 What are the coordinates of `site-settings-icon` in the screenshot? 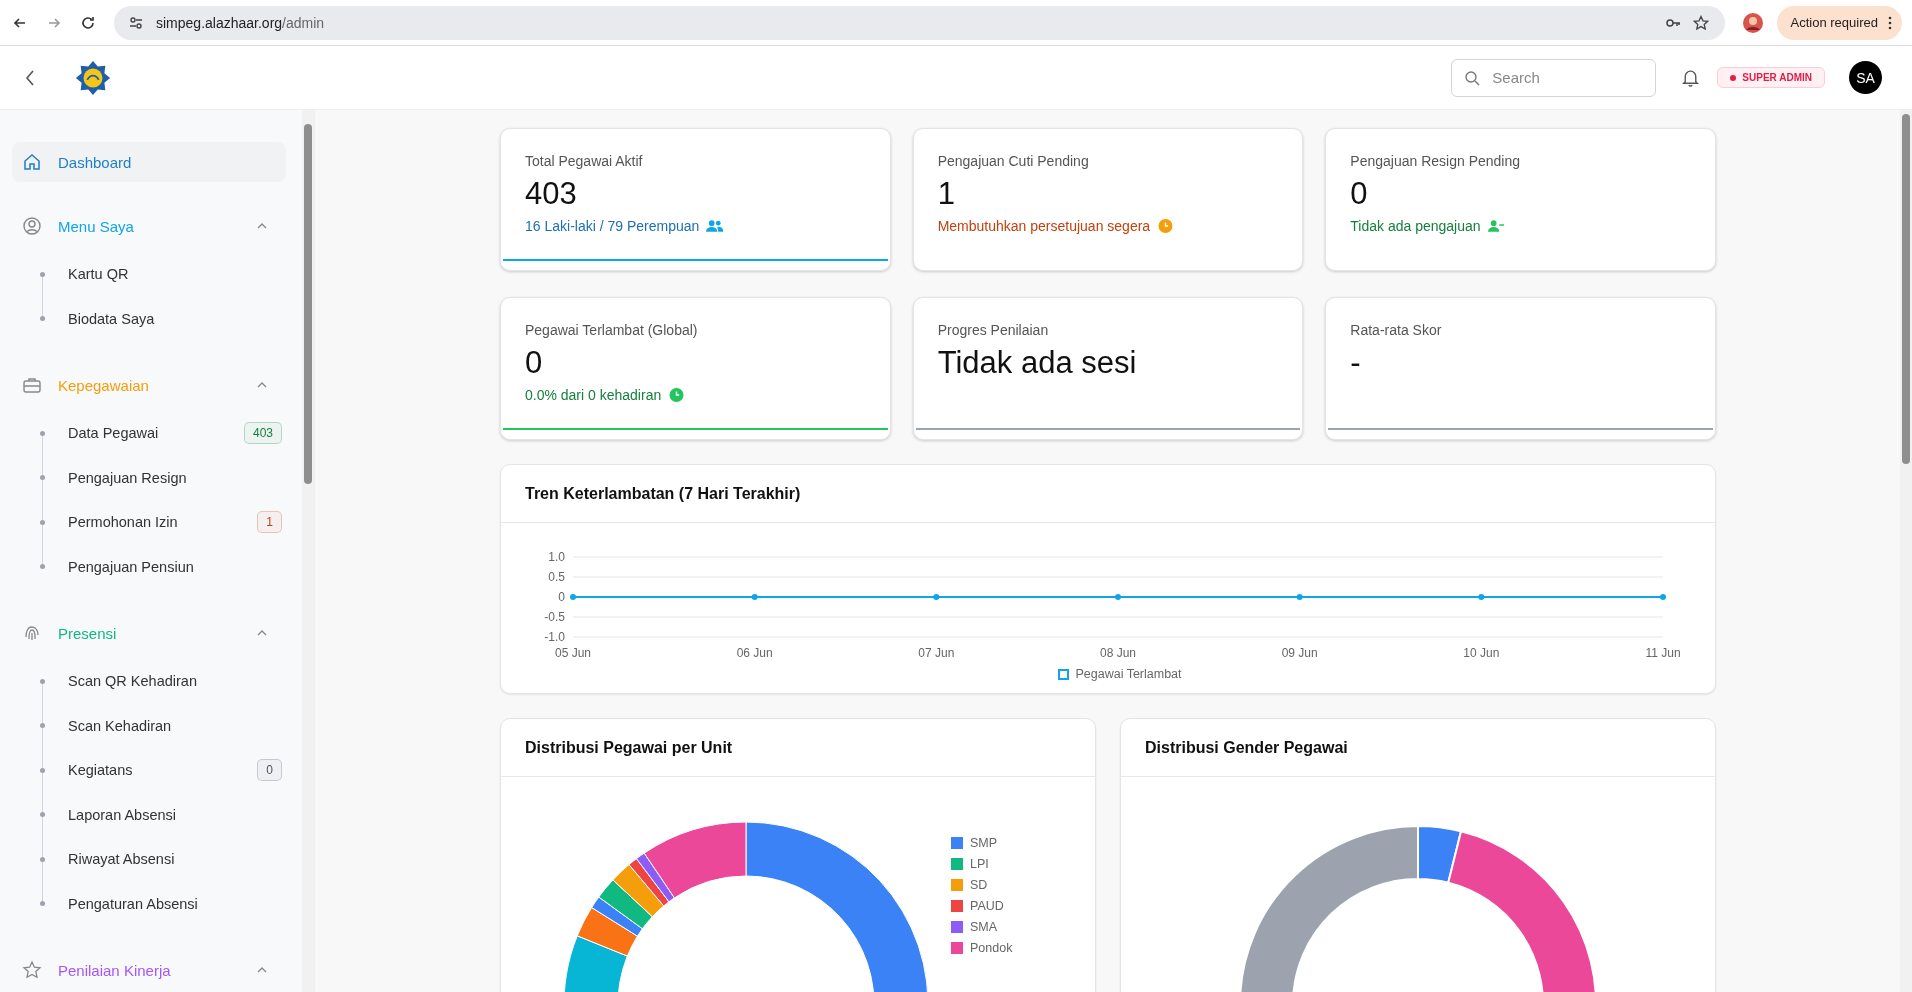 It's located at (136, 22).